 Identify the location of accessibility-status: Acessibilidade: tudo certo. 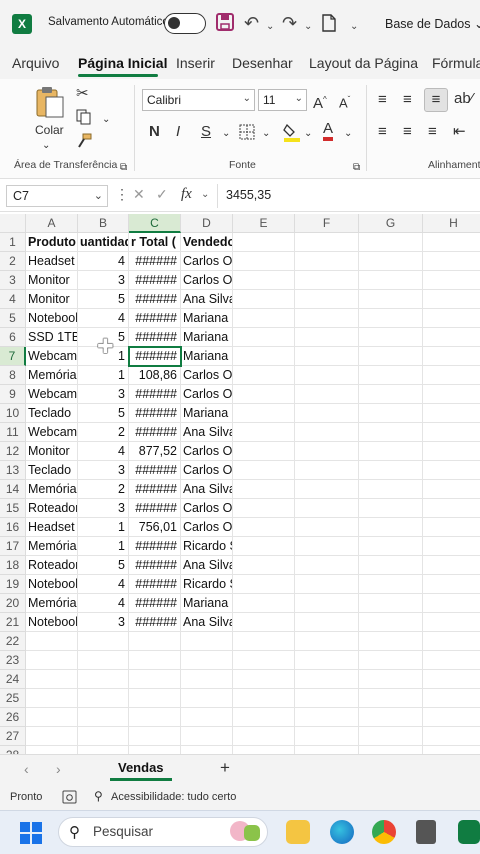
(173, 797).